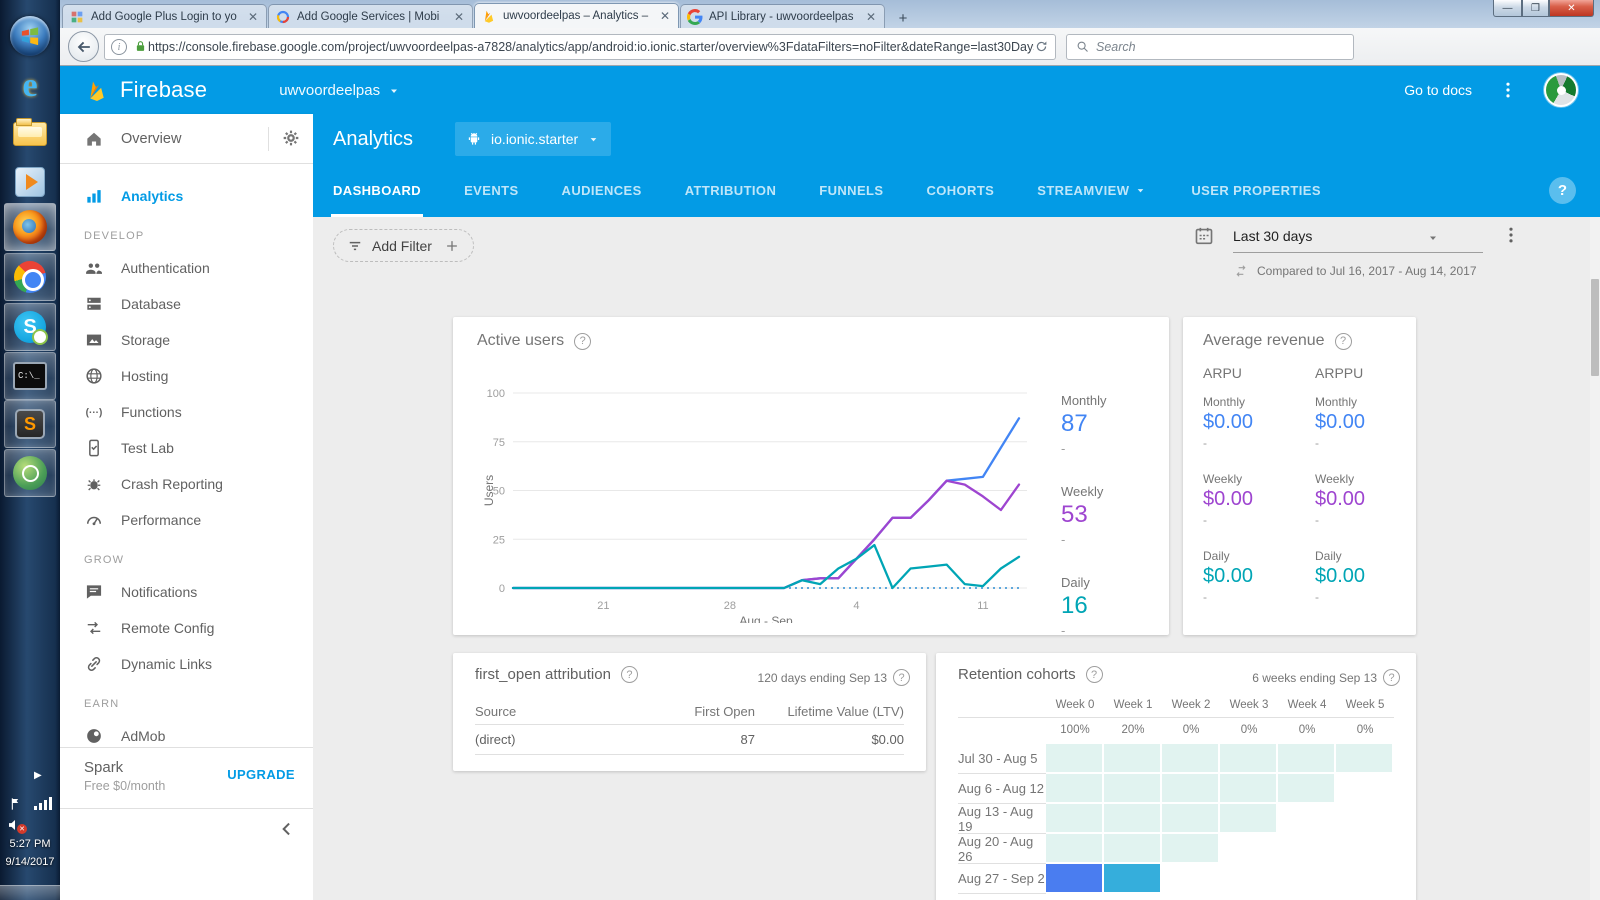 The height and width of the screenshot is (900, 1600). Describe the element at coordinates (186, 448) in the screenshot. I see `sidebar-item-test-lab: Test Lab` at that location.